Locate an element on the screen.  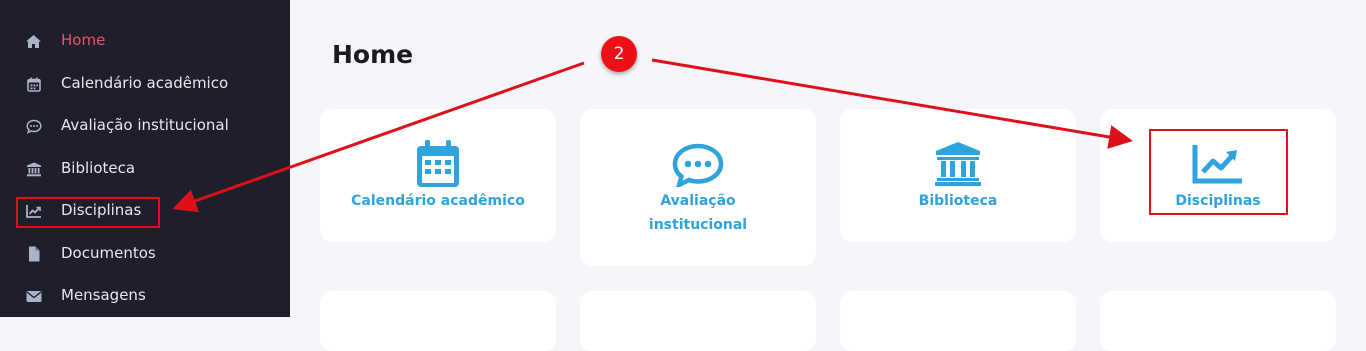
sidebar-item-calendar: Calendário acadêmico is located at coordinates (145, 84).